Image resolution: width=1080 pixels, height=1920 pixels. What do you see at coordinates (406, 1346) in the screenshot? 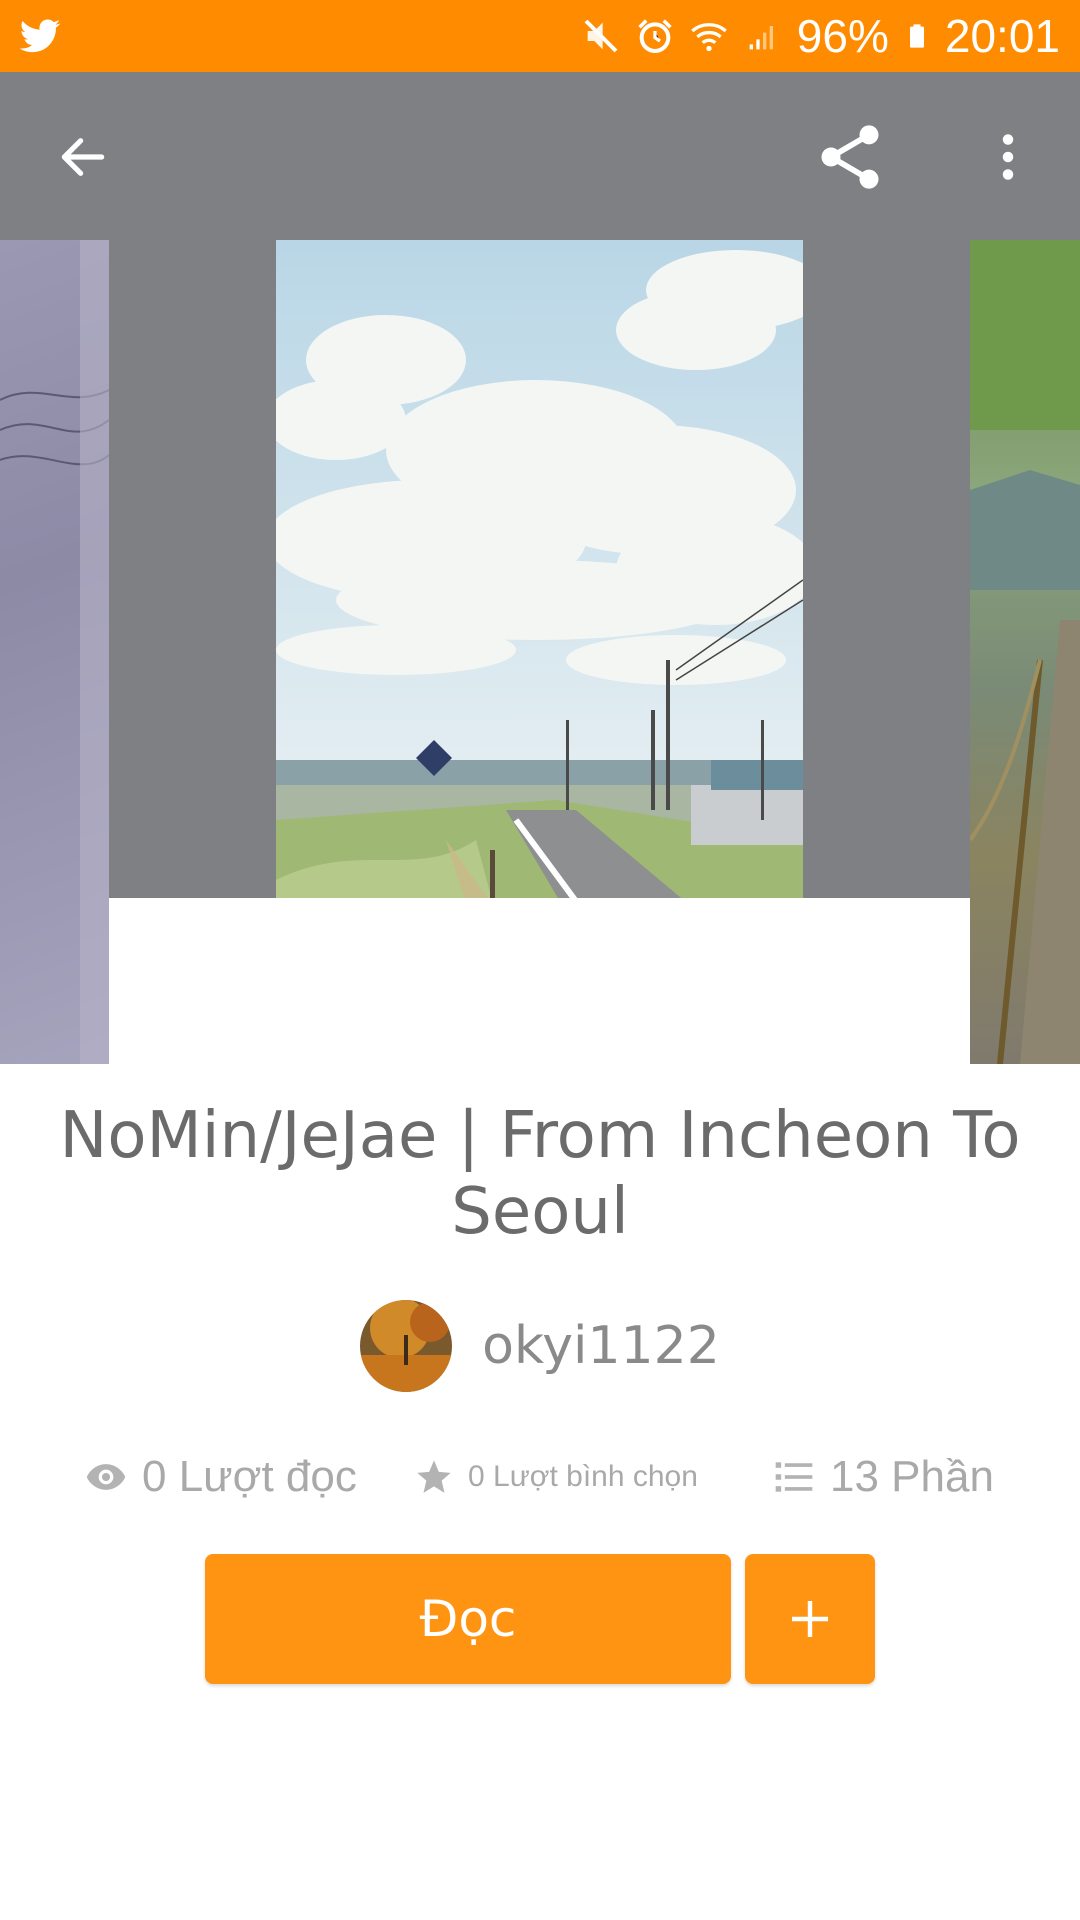
I see `avatar` at bounding box center [406, 1346].